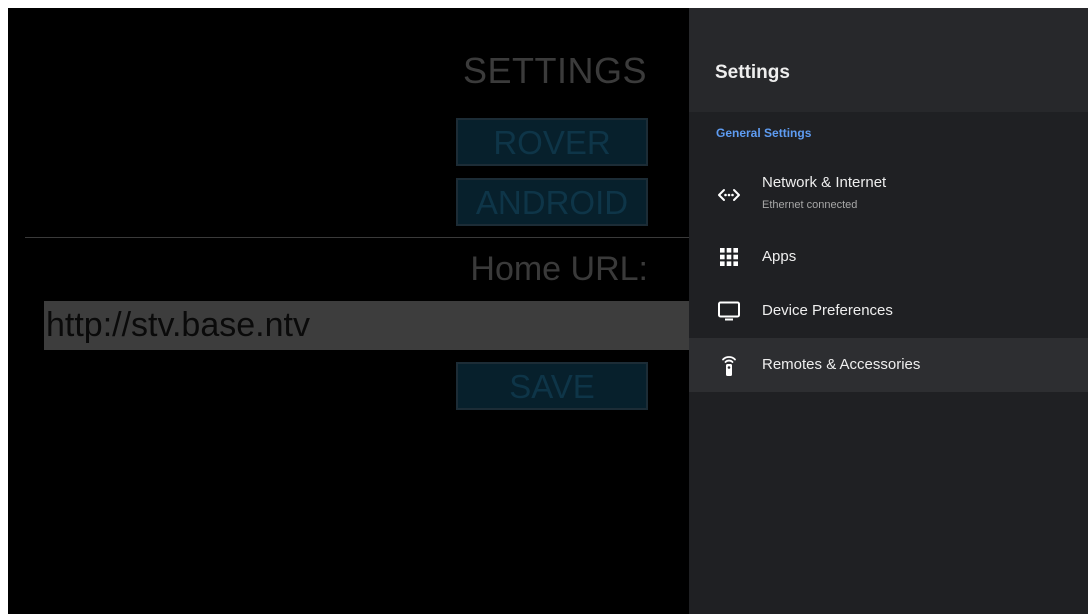 This screenshot has width=1088, height=614. What do you see at coordinates (824, 182) in the screenshot?
I see `menu-item-label: Network & Internet` at bounding box center [824, 182].